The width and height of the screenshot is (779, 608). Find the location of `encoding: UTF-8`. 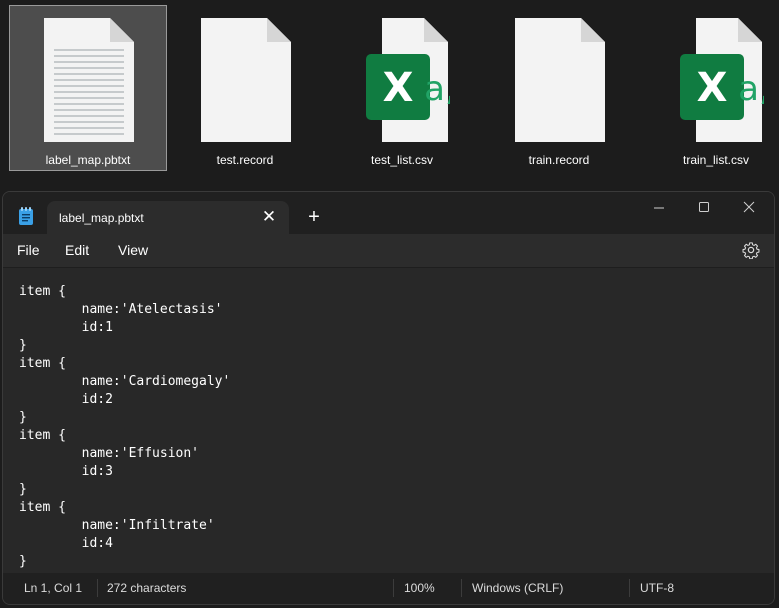

encoding: UTF-8 is located at coordinates (657, 588).